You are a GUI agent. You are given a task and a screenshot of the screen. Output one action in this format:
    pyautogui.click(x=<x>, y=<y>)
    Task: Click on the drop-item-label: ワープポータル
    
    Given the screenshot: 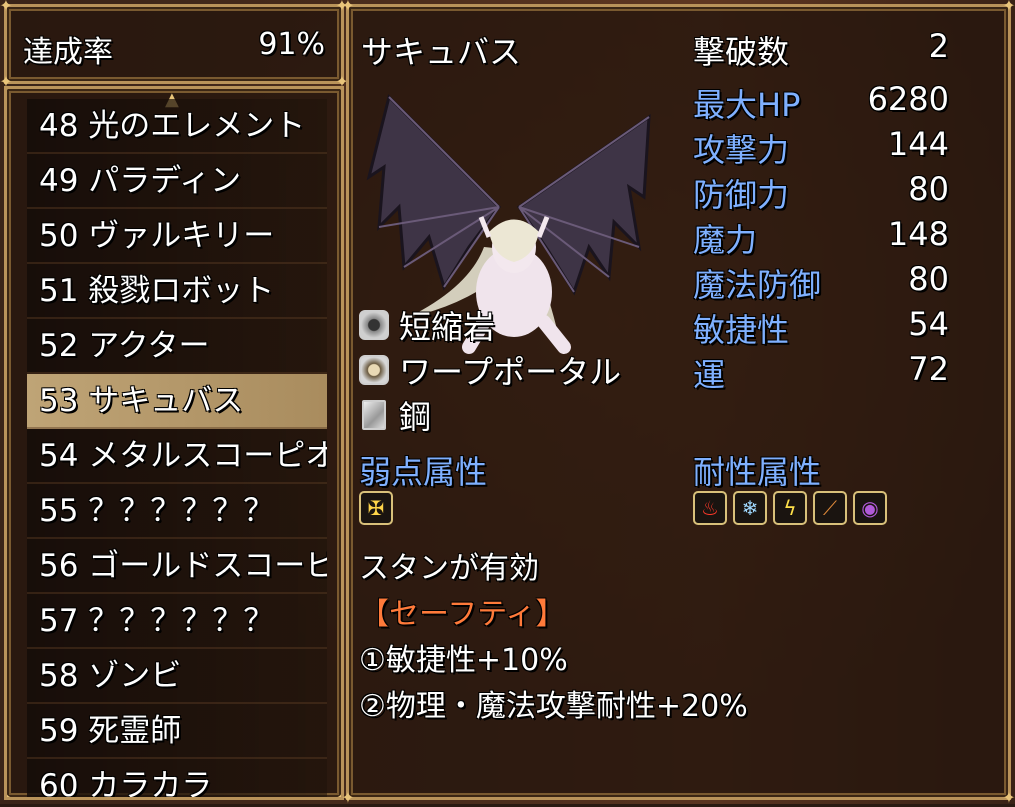 What is the action you would take?
    pyautogui.click(x=510, y=372)
    